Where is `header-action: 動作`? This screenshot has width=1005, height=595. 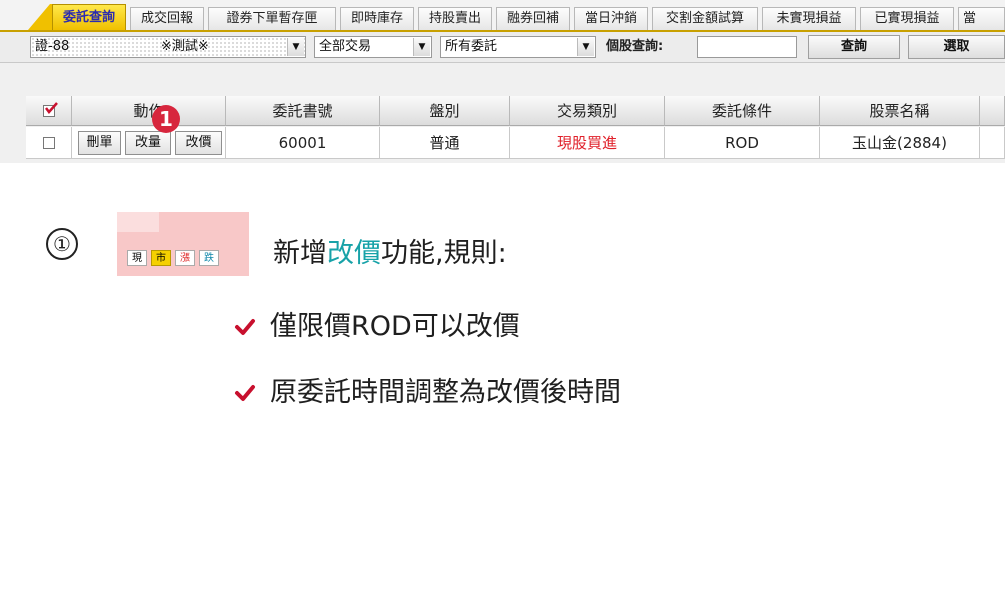 header-action: 動作 is located at coordinates (149, 111).